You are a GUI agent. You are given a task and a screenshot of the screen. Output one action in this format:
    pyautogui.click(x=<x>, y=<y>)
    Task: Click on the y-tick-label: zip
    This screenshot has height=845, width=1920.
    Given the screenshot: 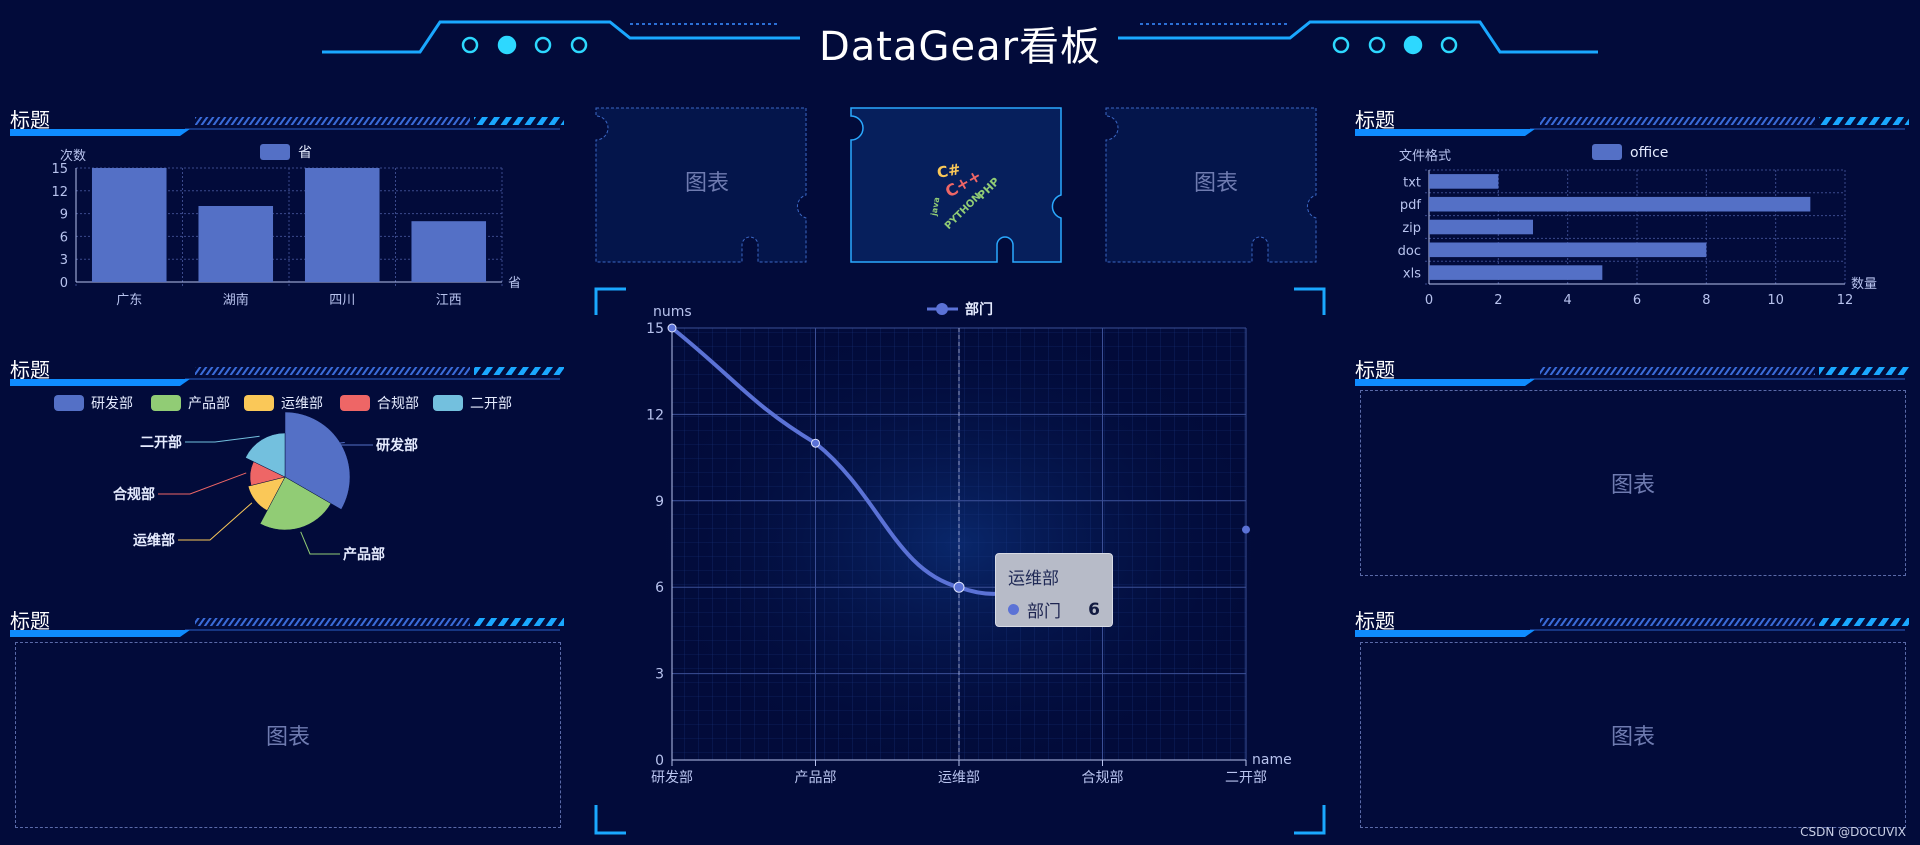 What is the action you would take?
    pyautogui.click(x=1411, y=228)
    